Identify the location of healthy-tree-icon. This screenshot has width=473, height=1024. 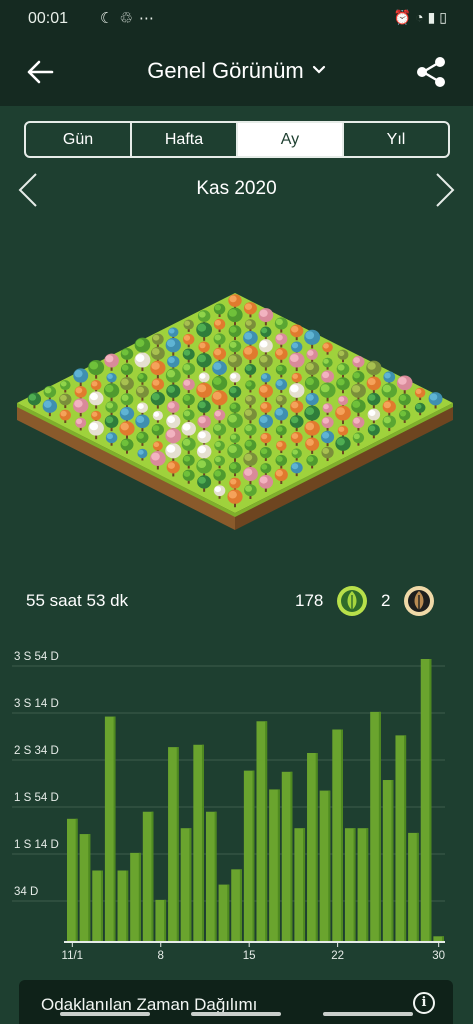
(352, 601).